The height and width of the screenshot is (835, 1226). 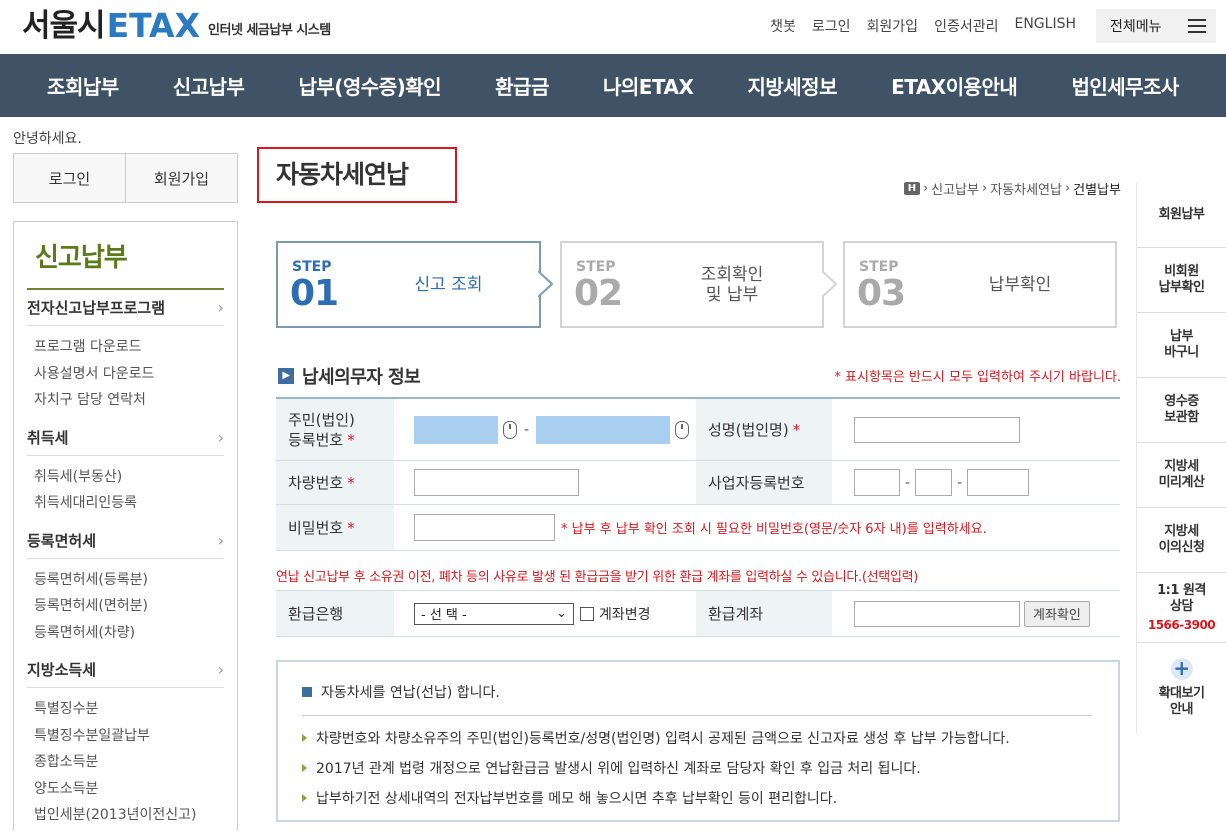 I want to click on bullet-square-icon, so click(x=307, y=692).